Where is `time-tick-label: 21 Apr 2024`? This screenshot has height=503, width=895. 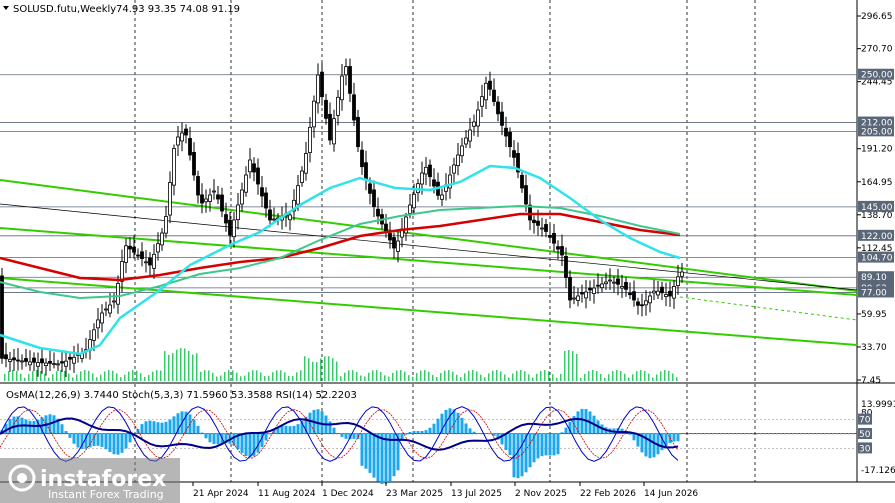 time-tick-label: 21 Apr 2024 is located at coordinates (221, 494).